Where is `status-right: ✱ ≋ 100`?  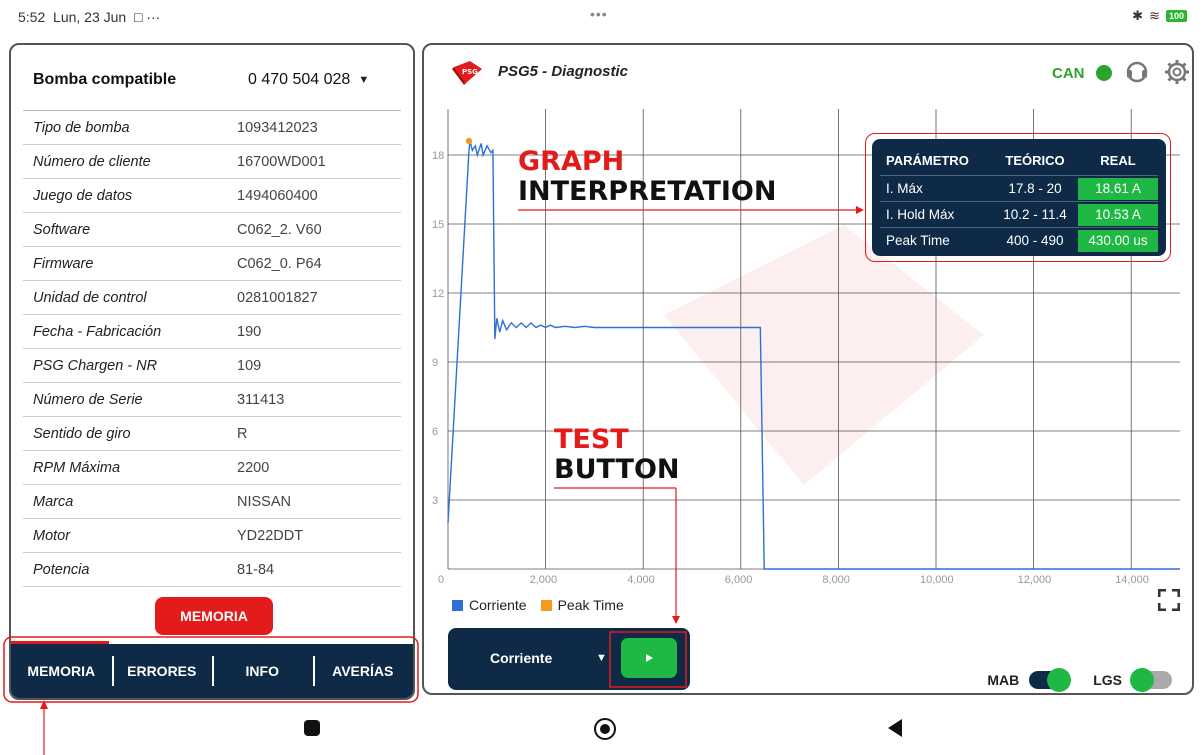 status-right: ✱ ≋ 100 is located at coordinates (1159, 16).